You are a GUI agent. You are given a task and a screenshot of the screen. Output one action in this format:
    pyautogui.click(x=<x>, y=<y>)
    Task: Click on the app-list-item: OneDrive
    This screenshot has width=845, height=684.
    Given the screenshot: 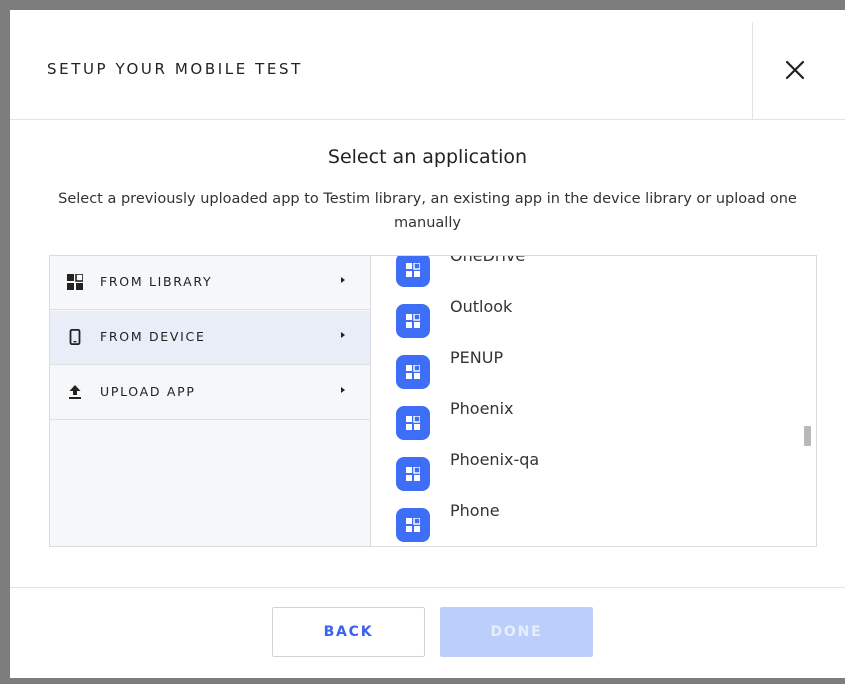 What is the action you would take?
    pyautogui.click(x=582, y=276)
    